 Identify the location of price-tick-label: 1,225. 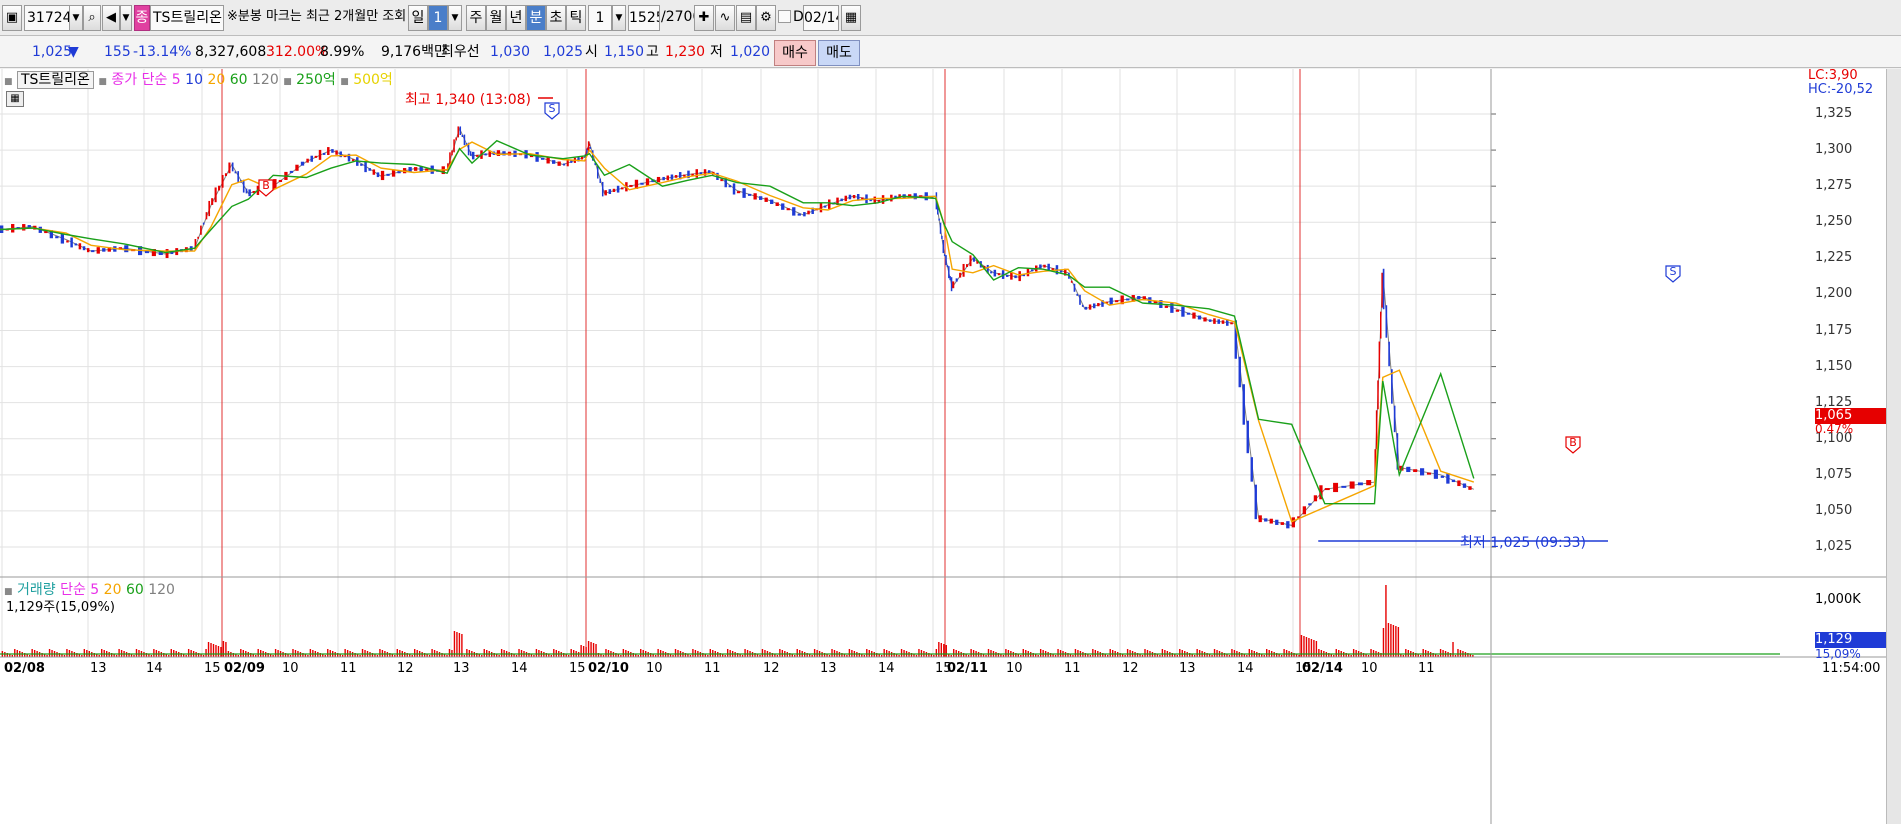
(1834, 258).